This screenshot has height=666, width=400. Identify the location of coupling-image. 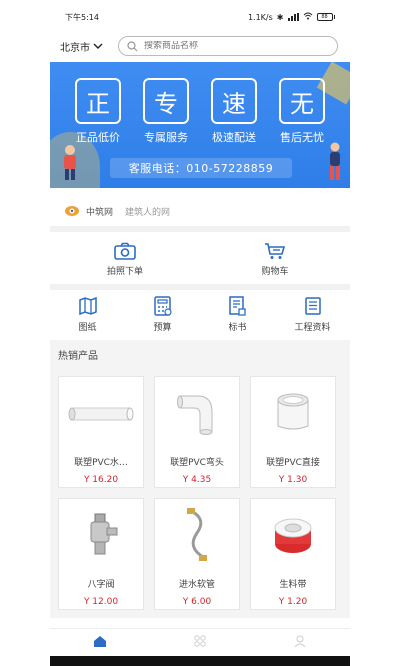
(293, 411).